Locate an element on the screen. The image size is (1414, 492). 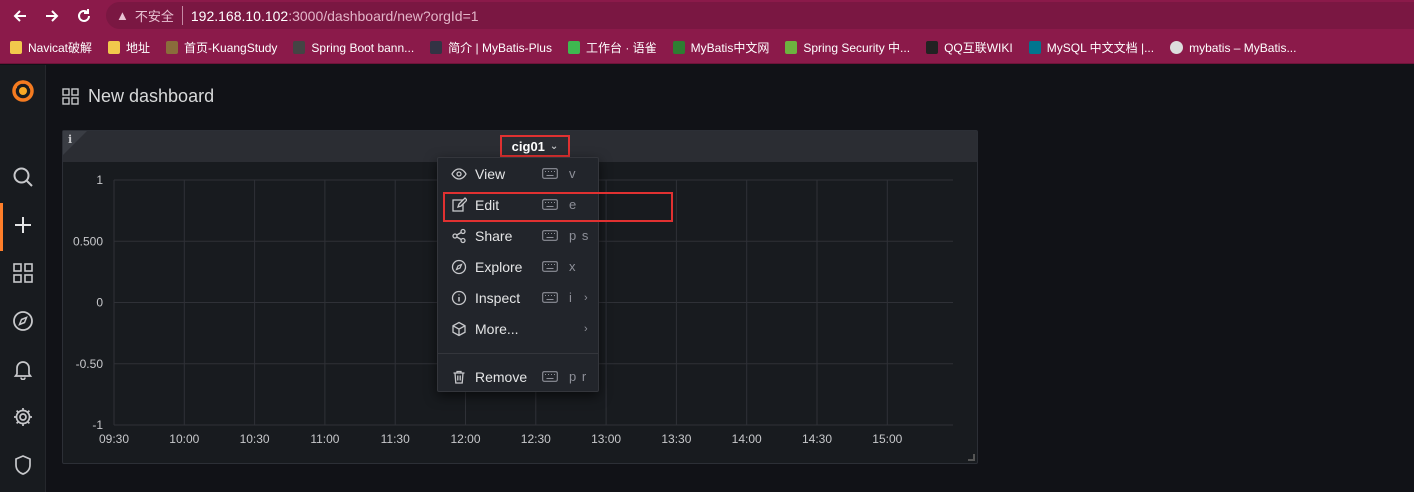
sidebar is located at coordinates (23, 278).